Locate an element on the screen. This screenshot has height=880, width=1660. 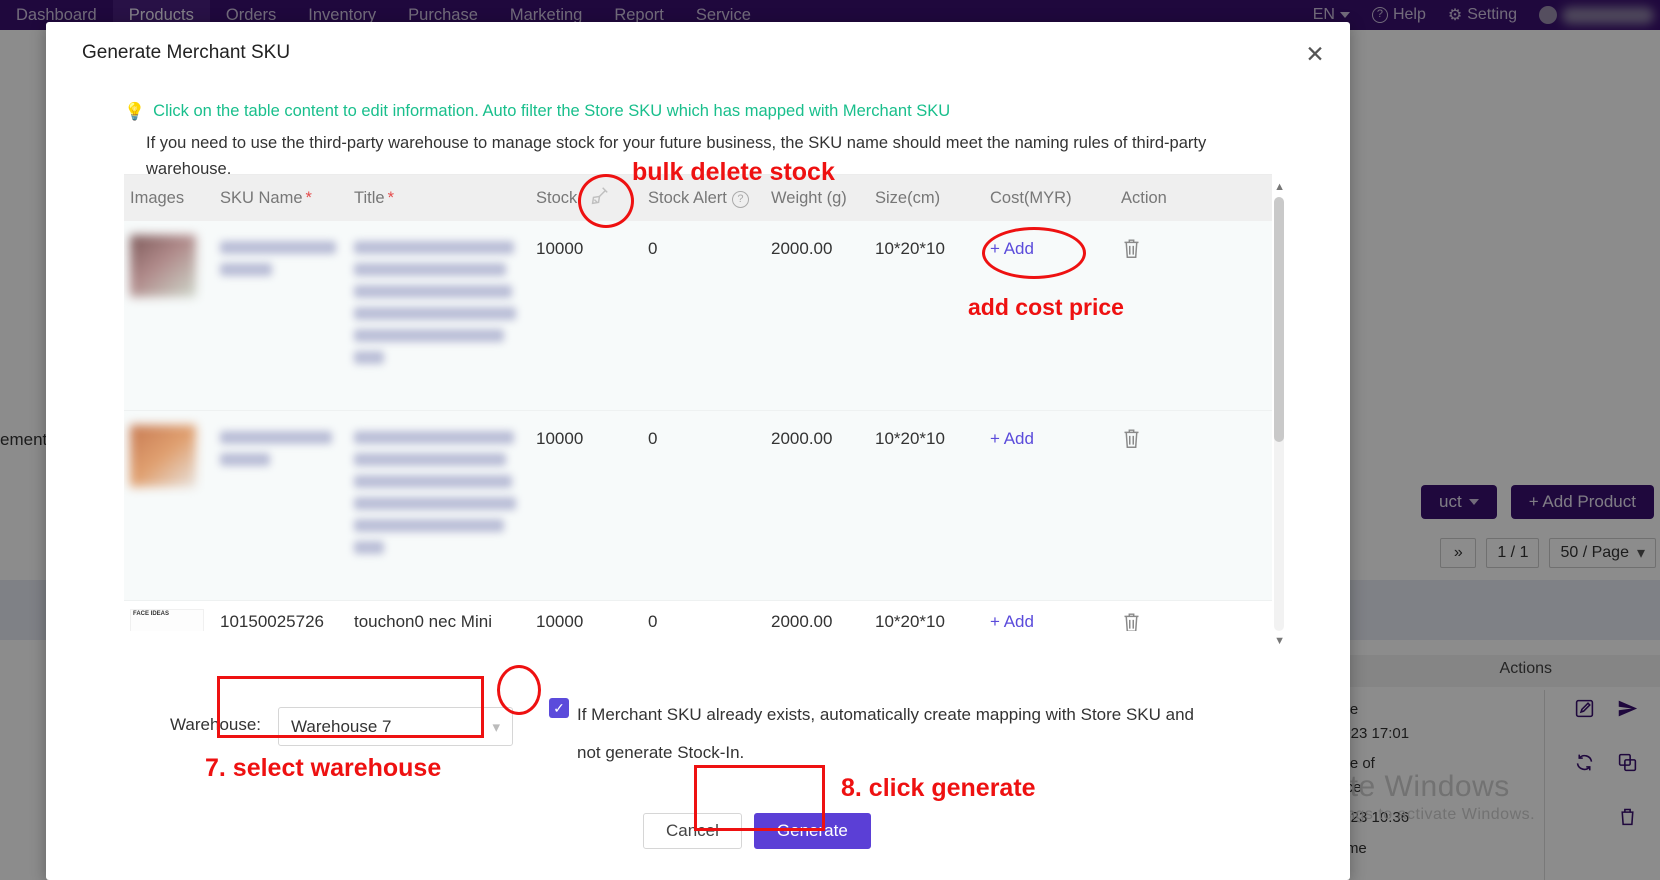
lightbulb-icon: 💡 is located at coordinates (135, 111).